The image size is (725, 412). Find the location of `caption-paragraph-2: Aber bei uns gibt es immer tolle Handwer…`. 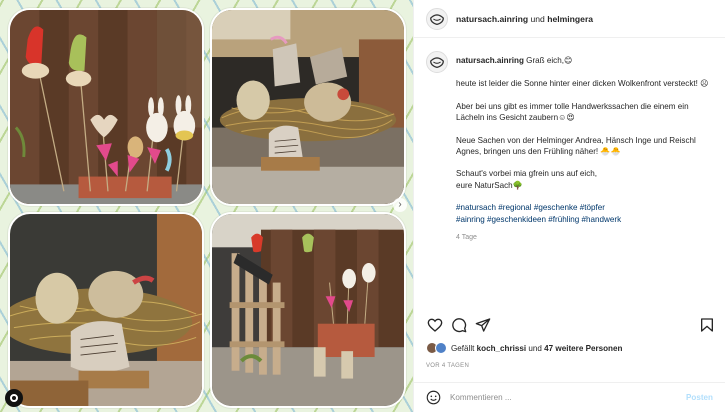

caption-paragraph-2: Aber bei uns gibt es immer tolle Handwer… is located at coordinates (572, 112).